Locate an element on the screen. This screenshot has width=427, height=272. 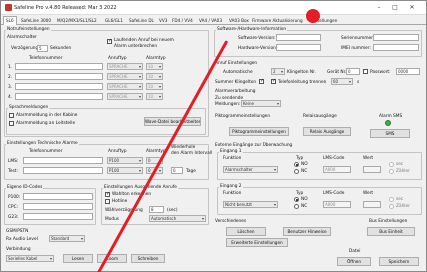
tab-mq2: M/Q2/MX3/SL1/SL2 is located at coordinates (77, 20).